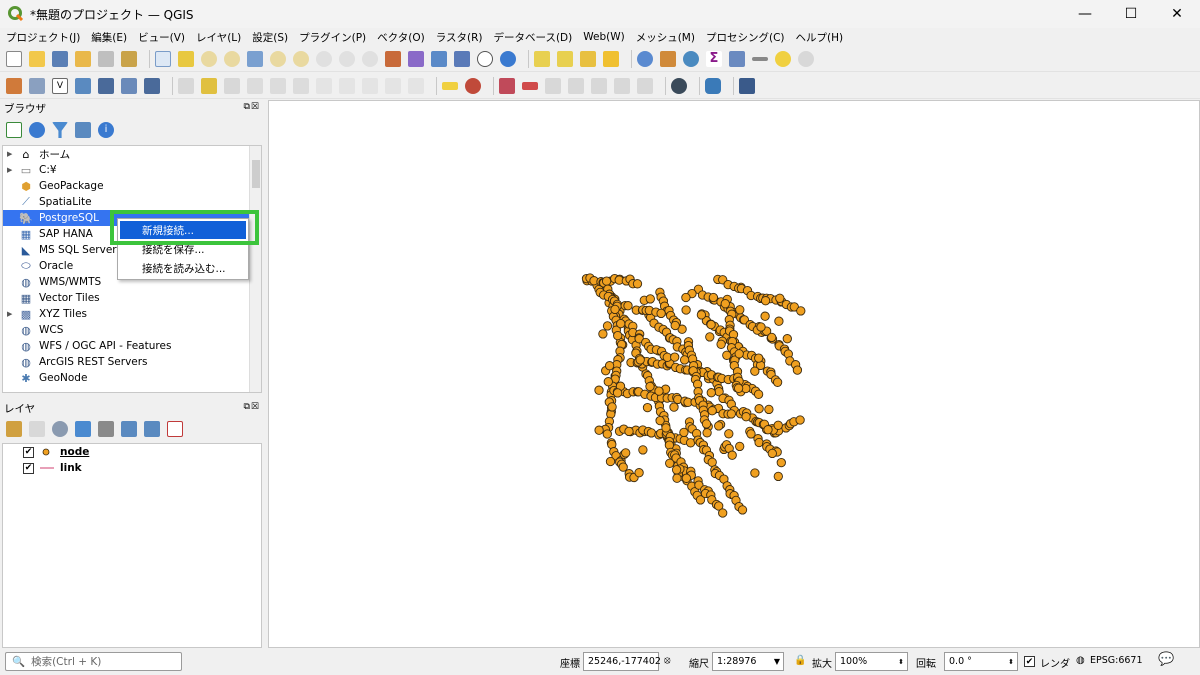 The width and height of the screenshot is (1200, 675). Describe the element at coordinates (83, 85) in the screenshot. I see `new-spatialite-icon` at that location.